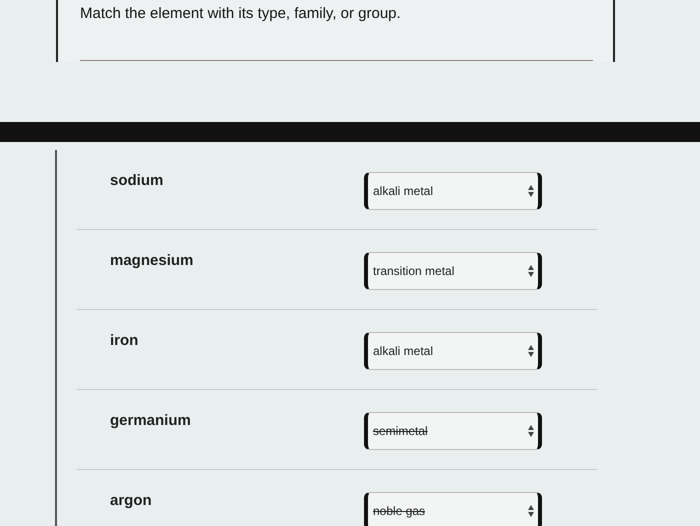 The image size is (700, 526). I want to click on element-name: argon, so click(131, 500).